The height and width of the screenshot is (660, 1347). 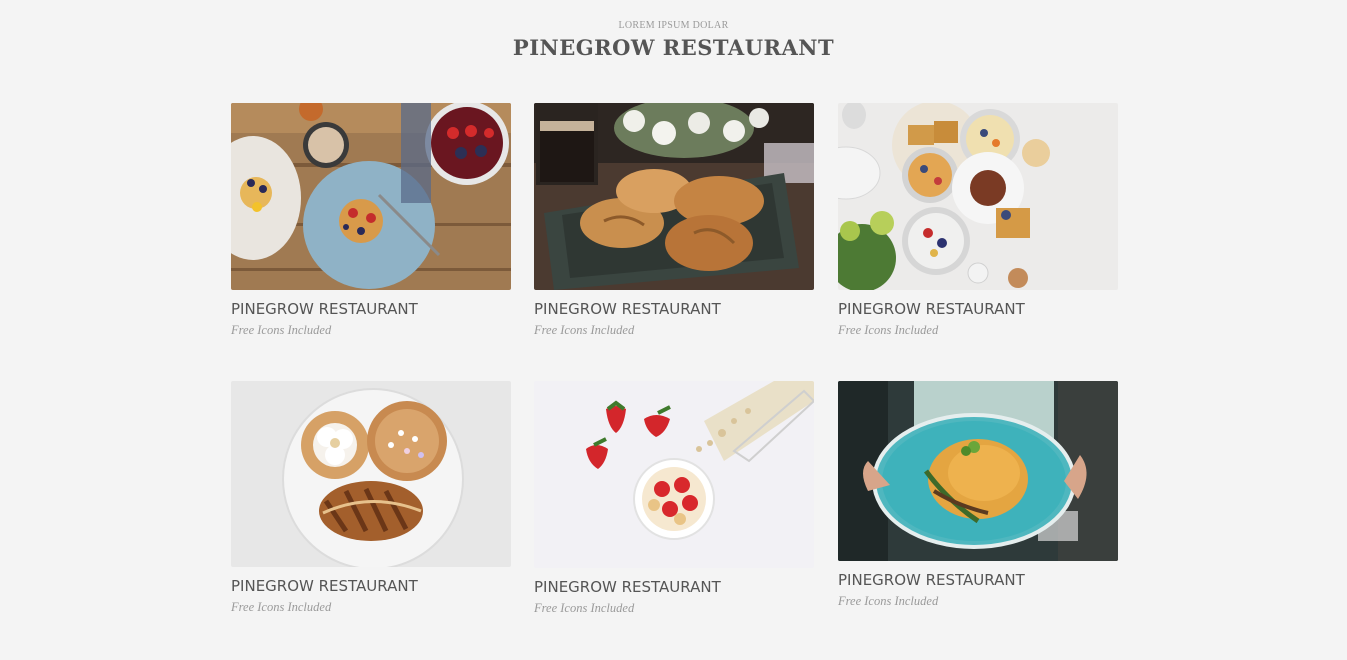 I want to click on page-title: PINEGROW RESTAURANT, so click(x=673, y=47).